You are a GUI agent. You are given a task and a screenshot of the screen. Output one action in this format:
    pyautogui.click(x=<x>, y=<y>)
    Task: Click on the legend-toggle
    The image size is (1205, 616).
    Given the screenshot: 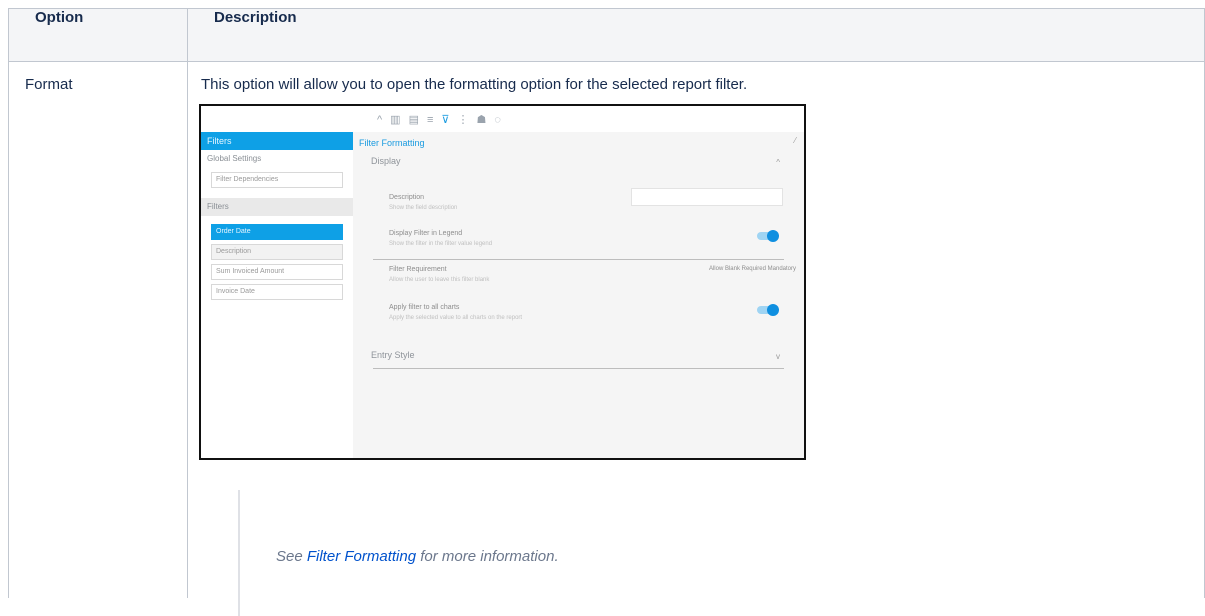 What is the action you would take?
    pyautogui.click(x=768, y=236)
    